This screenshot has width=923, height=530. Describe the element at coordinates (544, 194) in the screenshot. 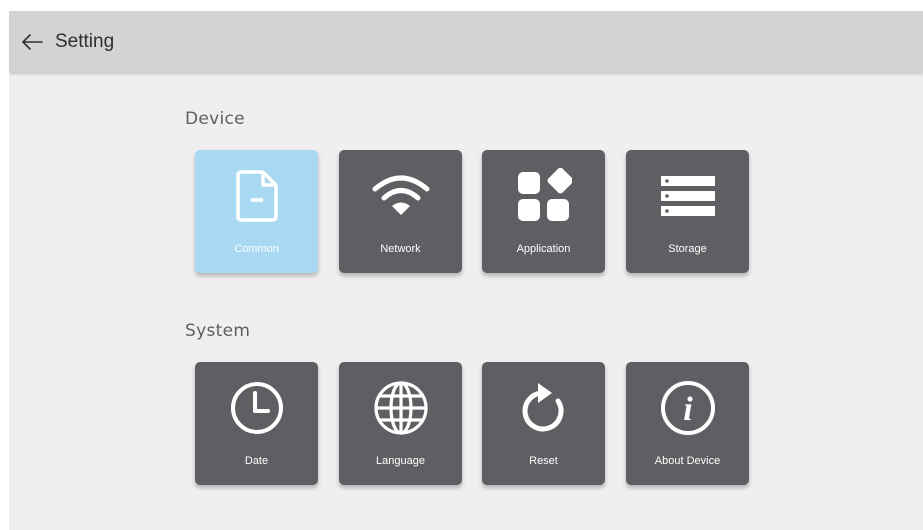

I see `apps-grid-icon` at that location.